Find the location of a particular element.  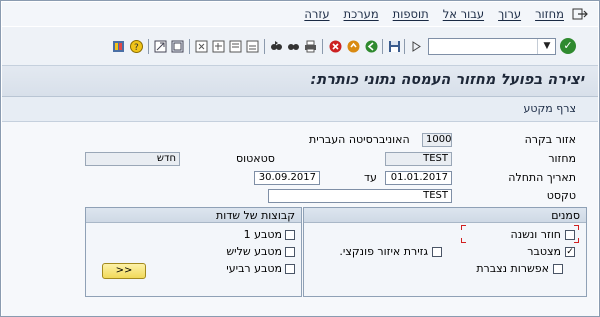

cycle-label: מחזור is located at coordinates (562, 158).